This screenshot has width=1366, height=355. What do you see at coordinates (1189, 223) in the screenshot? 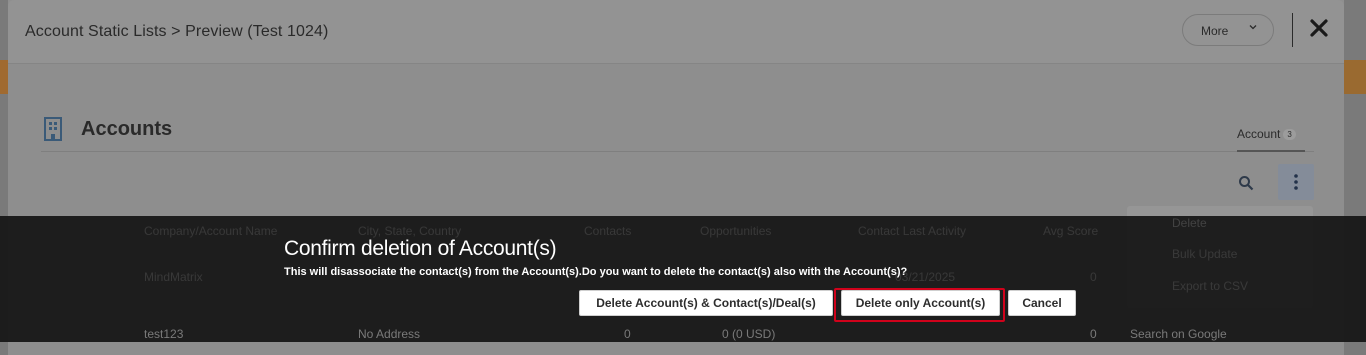
I see `dropdown-item-delete: Delete` at bounding box center [1189, 223].